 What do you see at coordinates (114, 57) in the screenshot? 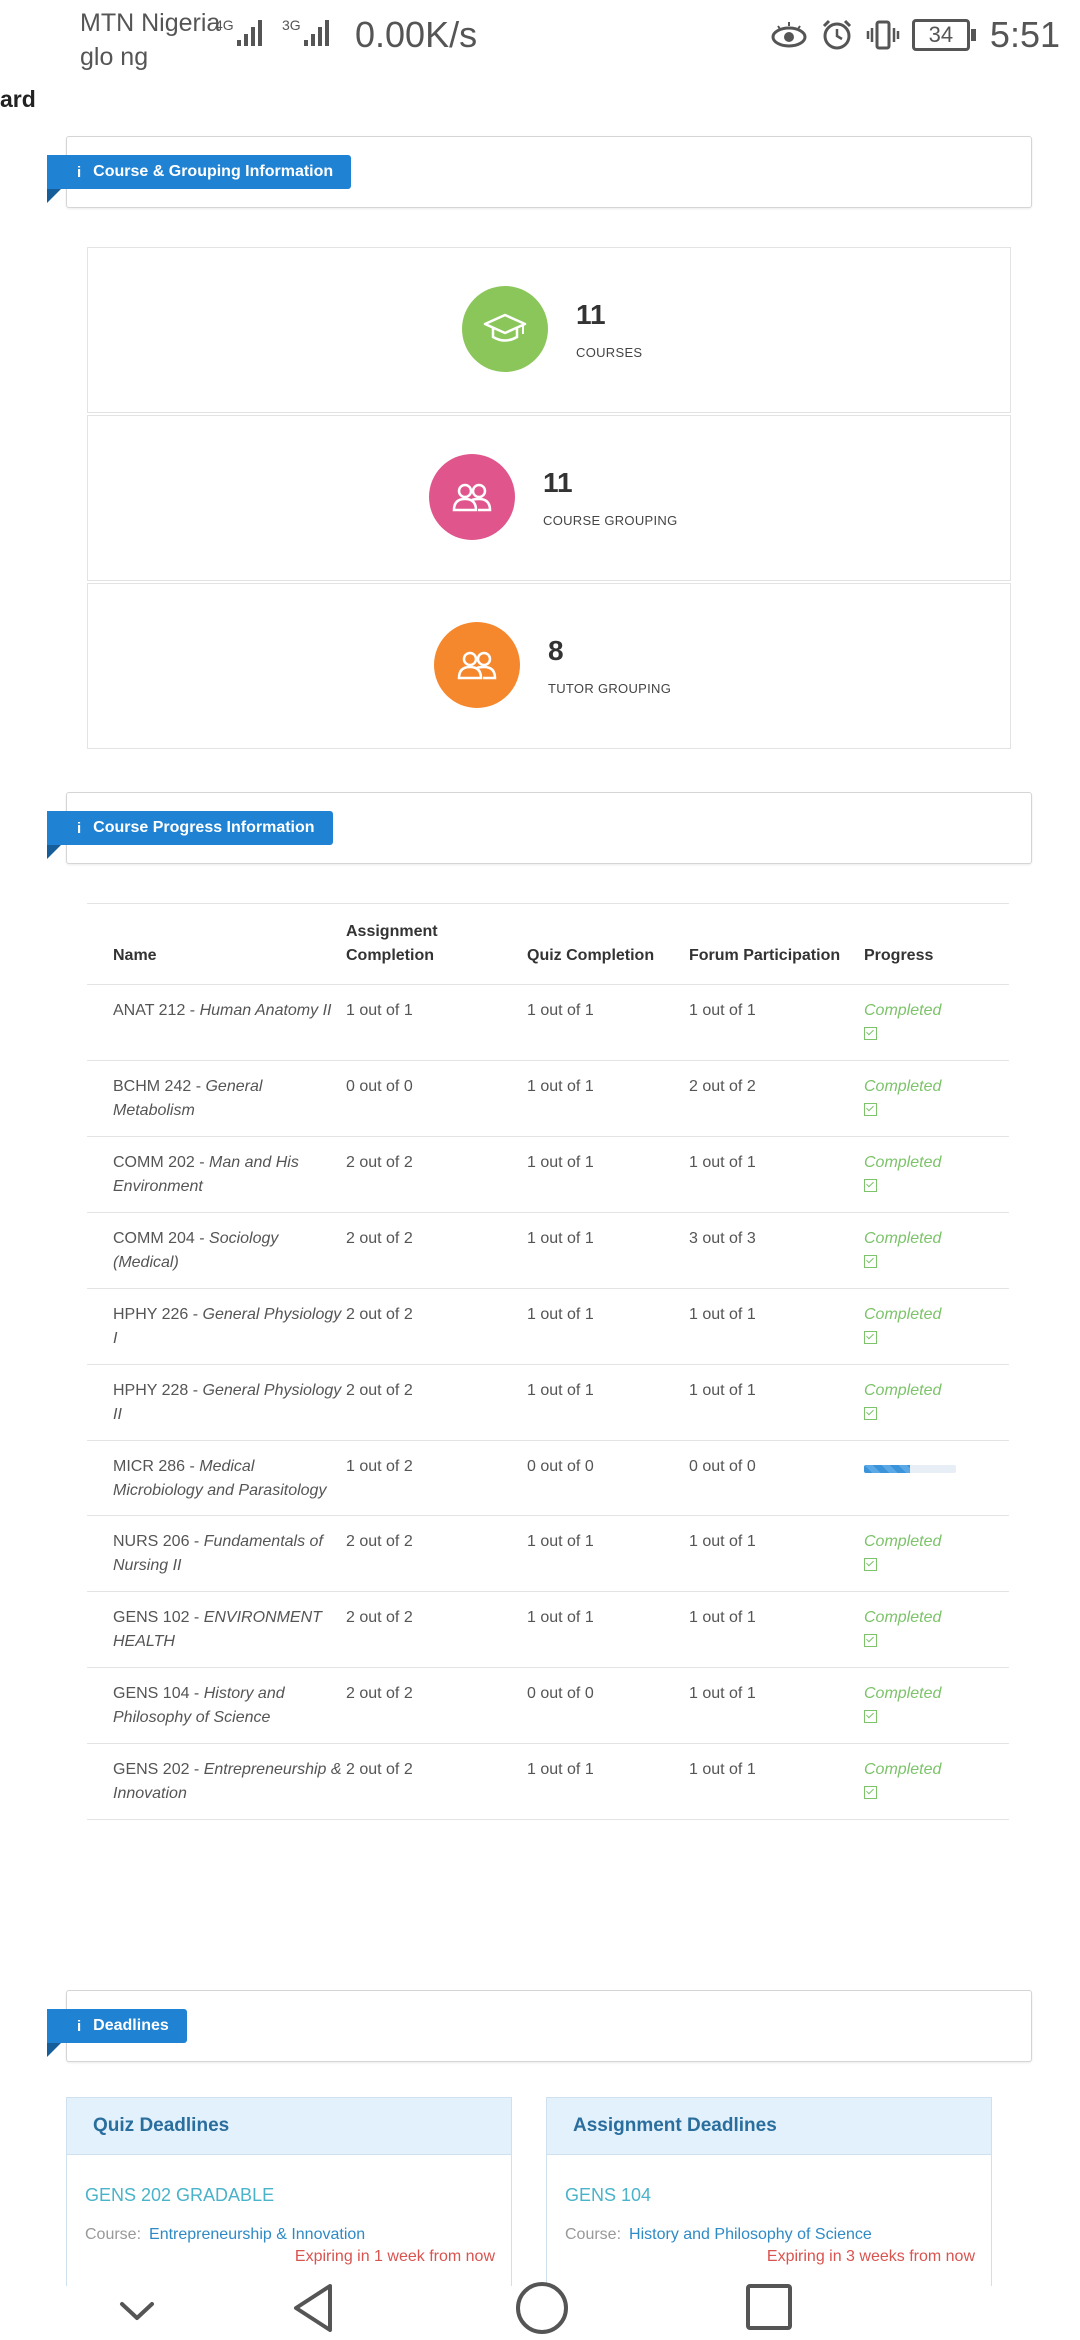
I see `carrier-2: glo ng` at bounding box center [114, 57].